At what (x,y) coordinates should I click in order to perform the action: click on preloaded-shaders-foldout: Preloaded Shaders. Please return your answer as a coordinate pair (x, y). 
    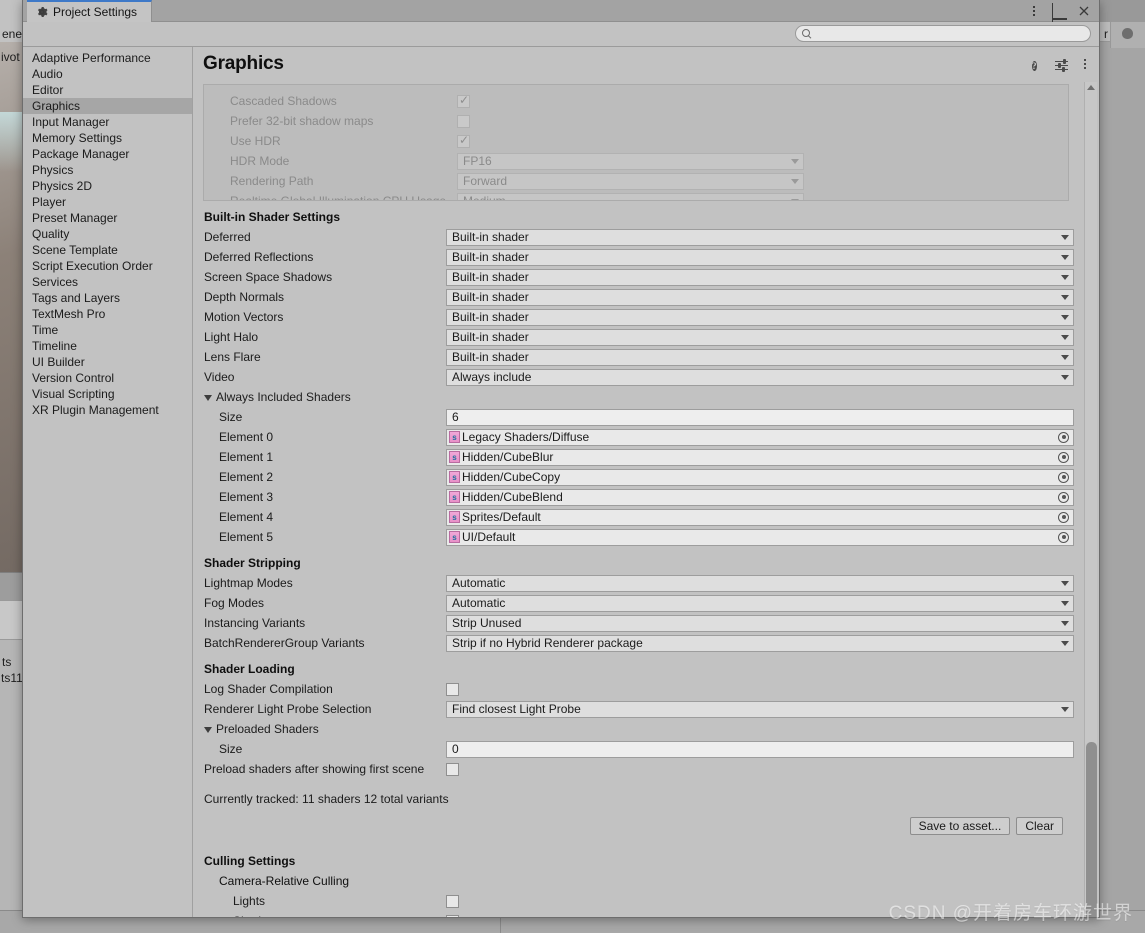
    Looking at the image, I should click on (646, 729).